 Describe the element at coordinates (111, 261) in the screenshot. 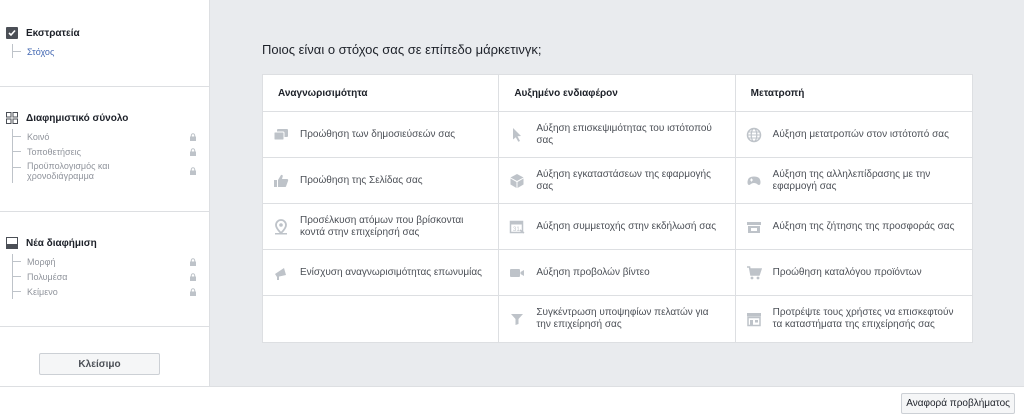

I see `sidebar-item-format: Μορφή` at that location.